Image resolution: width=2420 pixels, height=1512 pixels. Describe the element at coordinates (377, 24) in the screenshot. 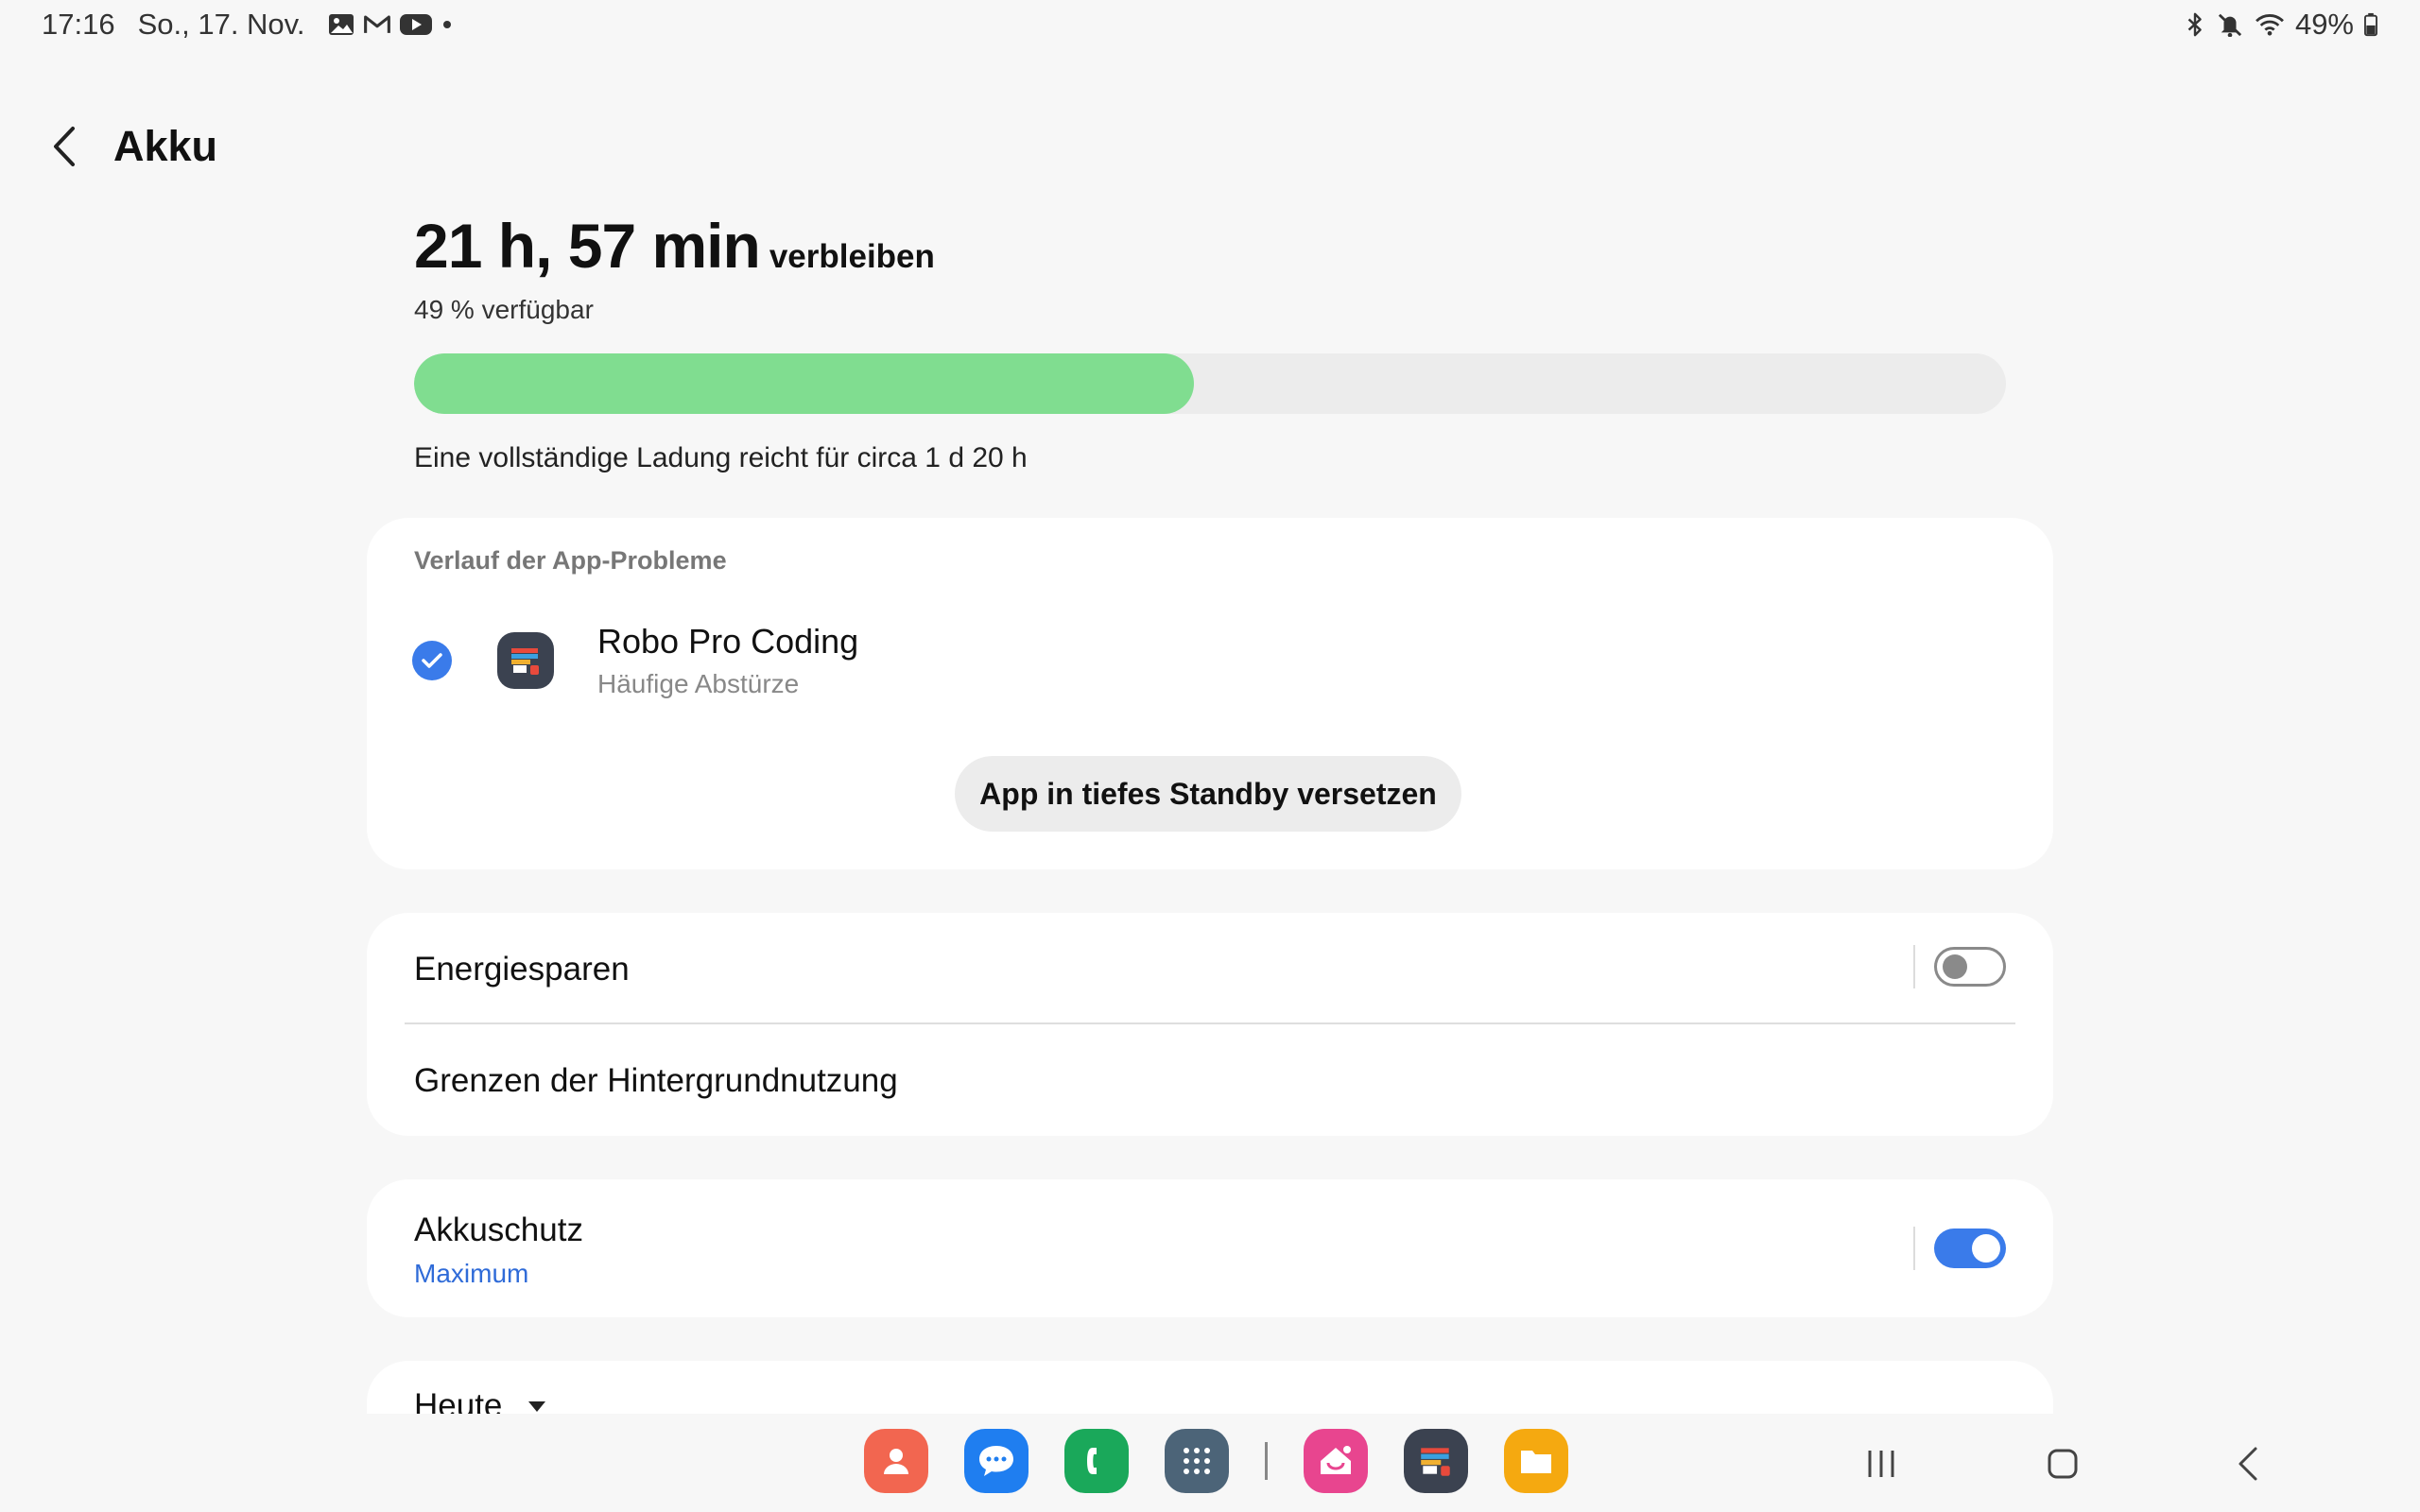

I see `gmail-icon` at that location.